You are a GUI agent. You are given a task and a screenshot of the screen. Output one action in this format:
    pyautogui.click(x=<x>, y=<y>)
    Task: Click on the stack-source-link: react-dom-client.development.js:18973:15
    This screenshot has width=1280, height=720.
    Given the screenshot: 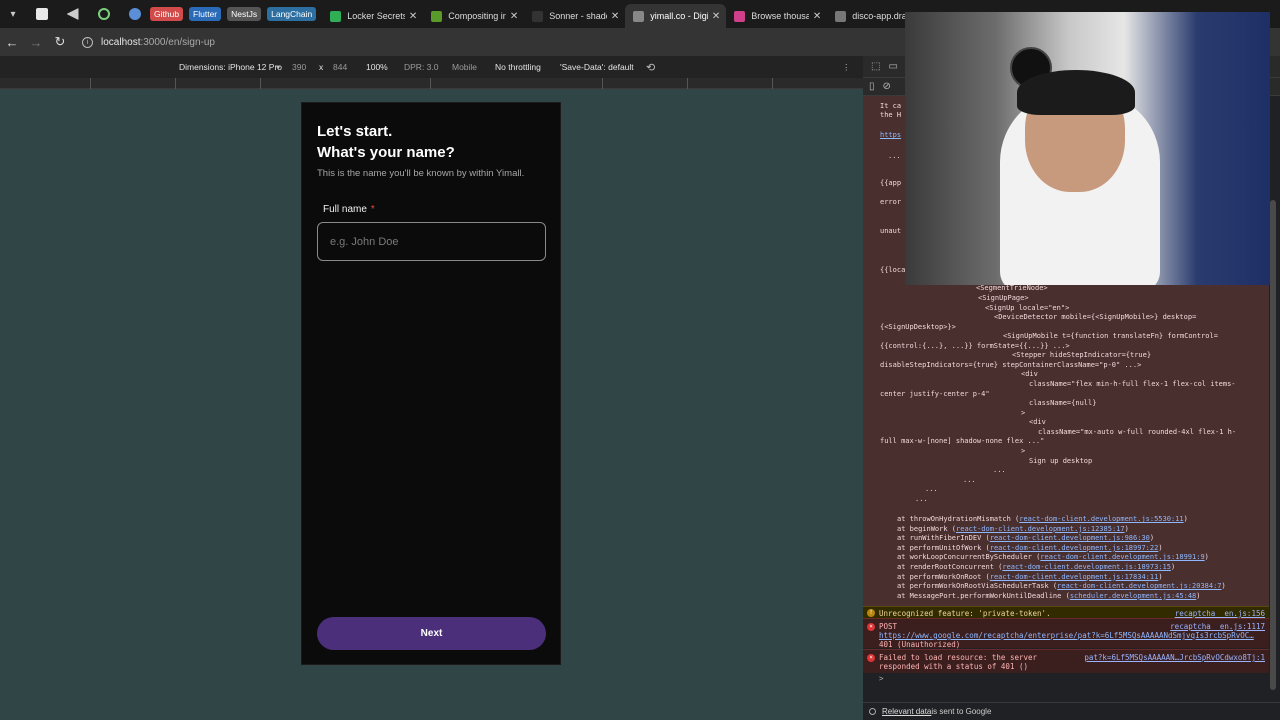 What is the action you would take?
    pyautogui.click(x=1086, y=567)
    